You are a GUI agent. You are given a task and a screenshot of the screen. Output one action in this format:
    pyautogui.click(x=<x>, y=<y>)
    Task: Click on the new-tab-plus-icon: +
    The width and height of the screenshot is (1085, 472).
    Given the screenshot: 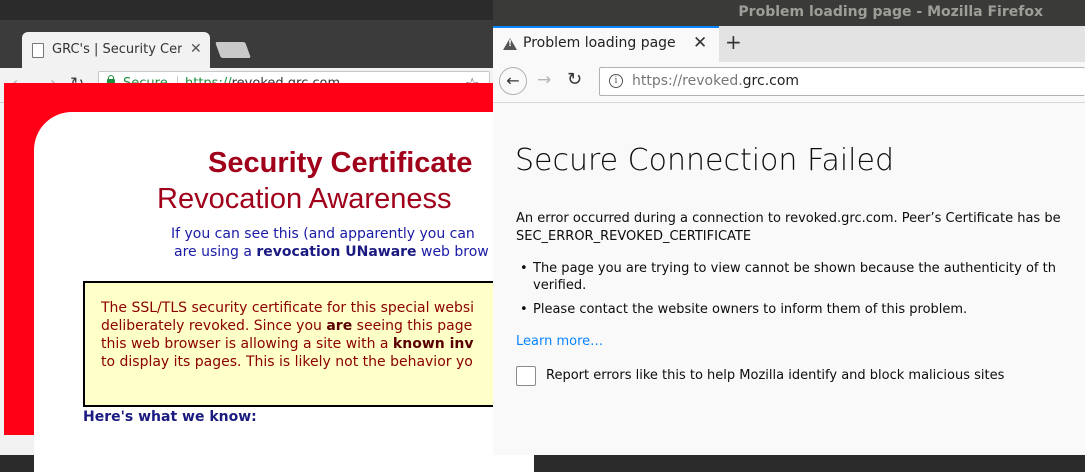 What is the action you would take?
    pyautogui.click(x=733, y=42)
    